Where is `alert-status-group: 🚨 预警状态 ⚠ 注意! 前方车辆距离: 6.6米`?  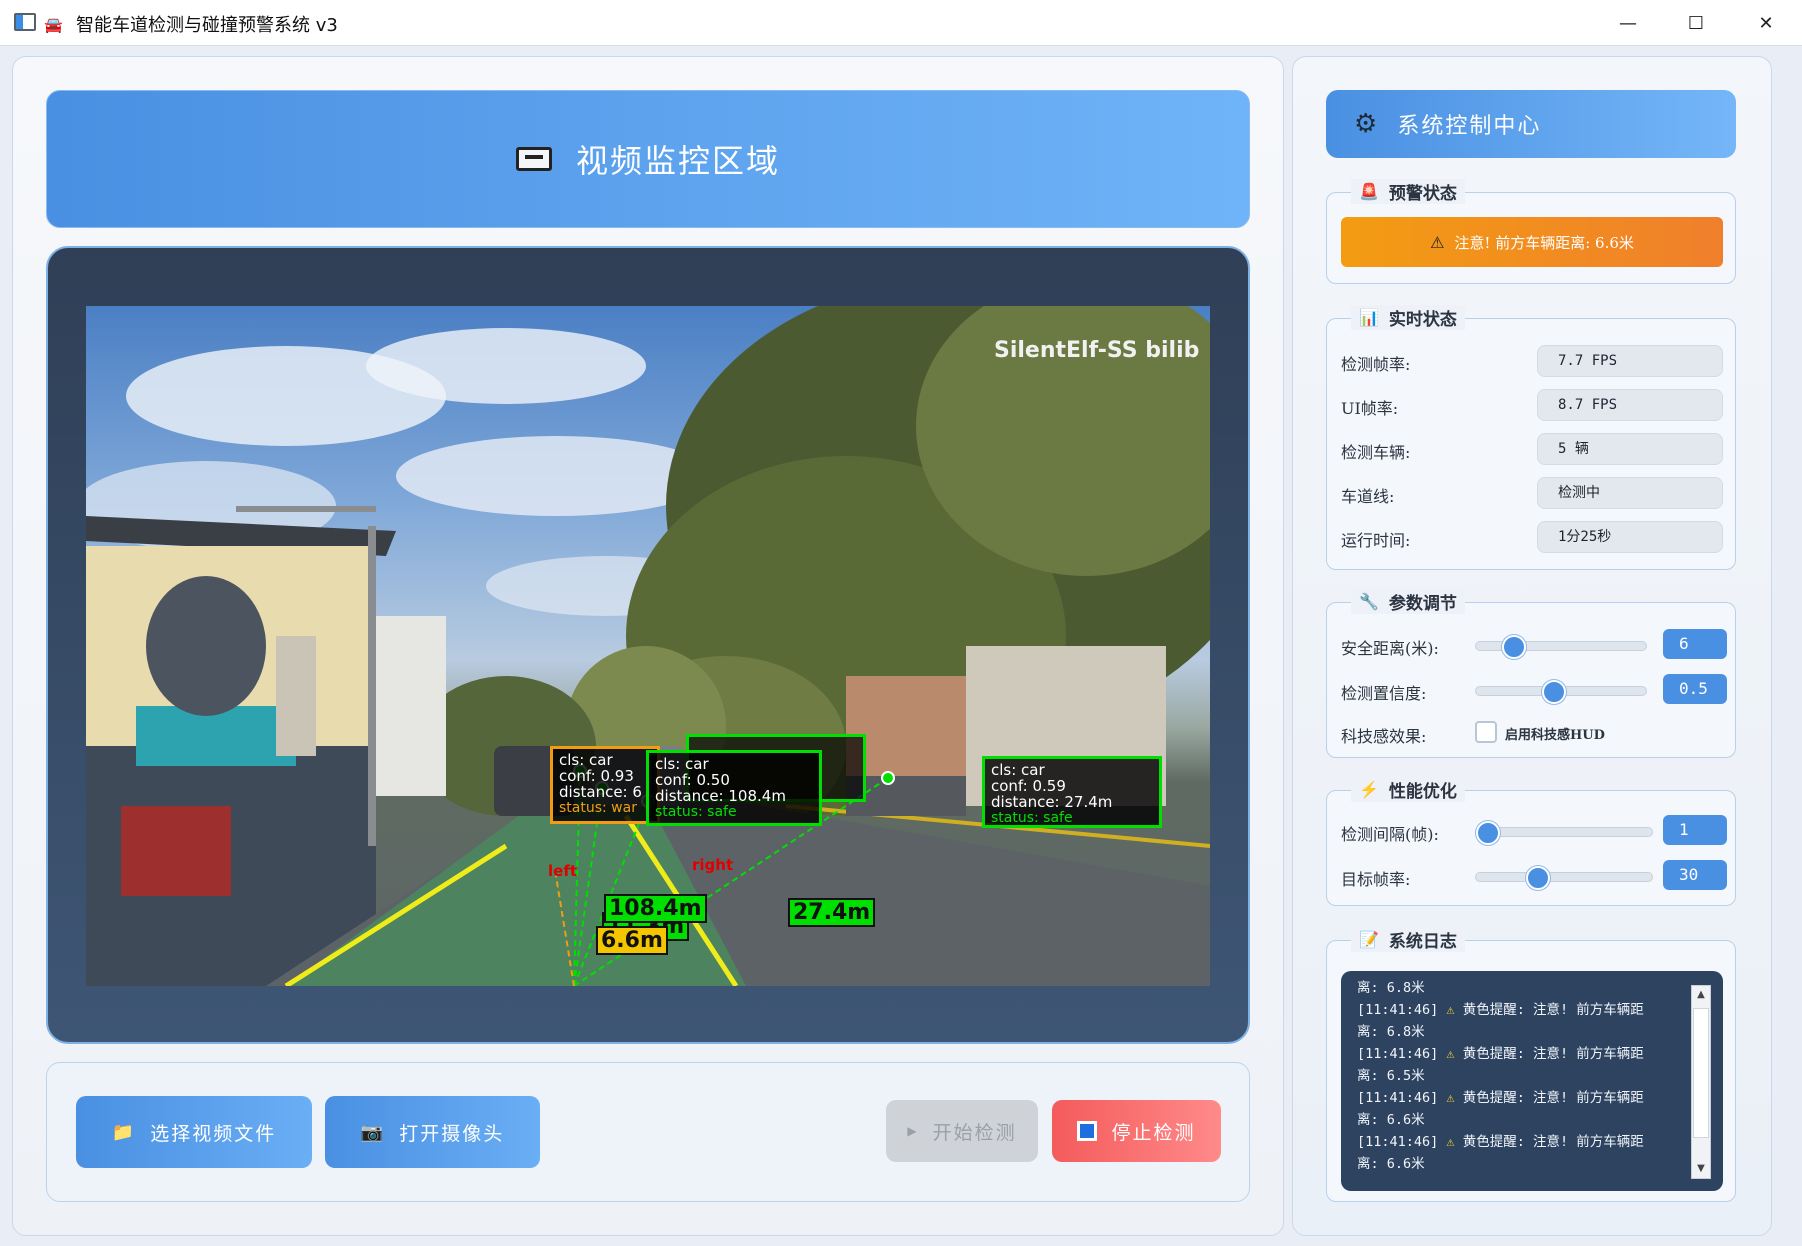 alert-status-group: 🚨 预警状态 ⚠ 注意! 前方车辆距离: 6.6米 is located at coordinates (1531, 231).